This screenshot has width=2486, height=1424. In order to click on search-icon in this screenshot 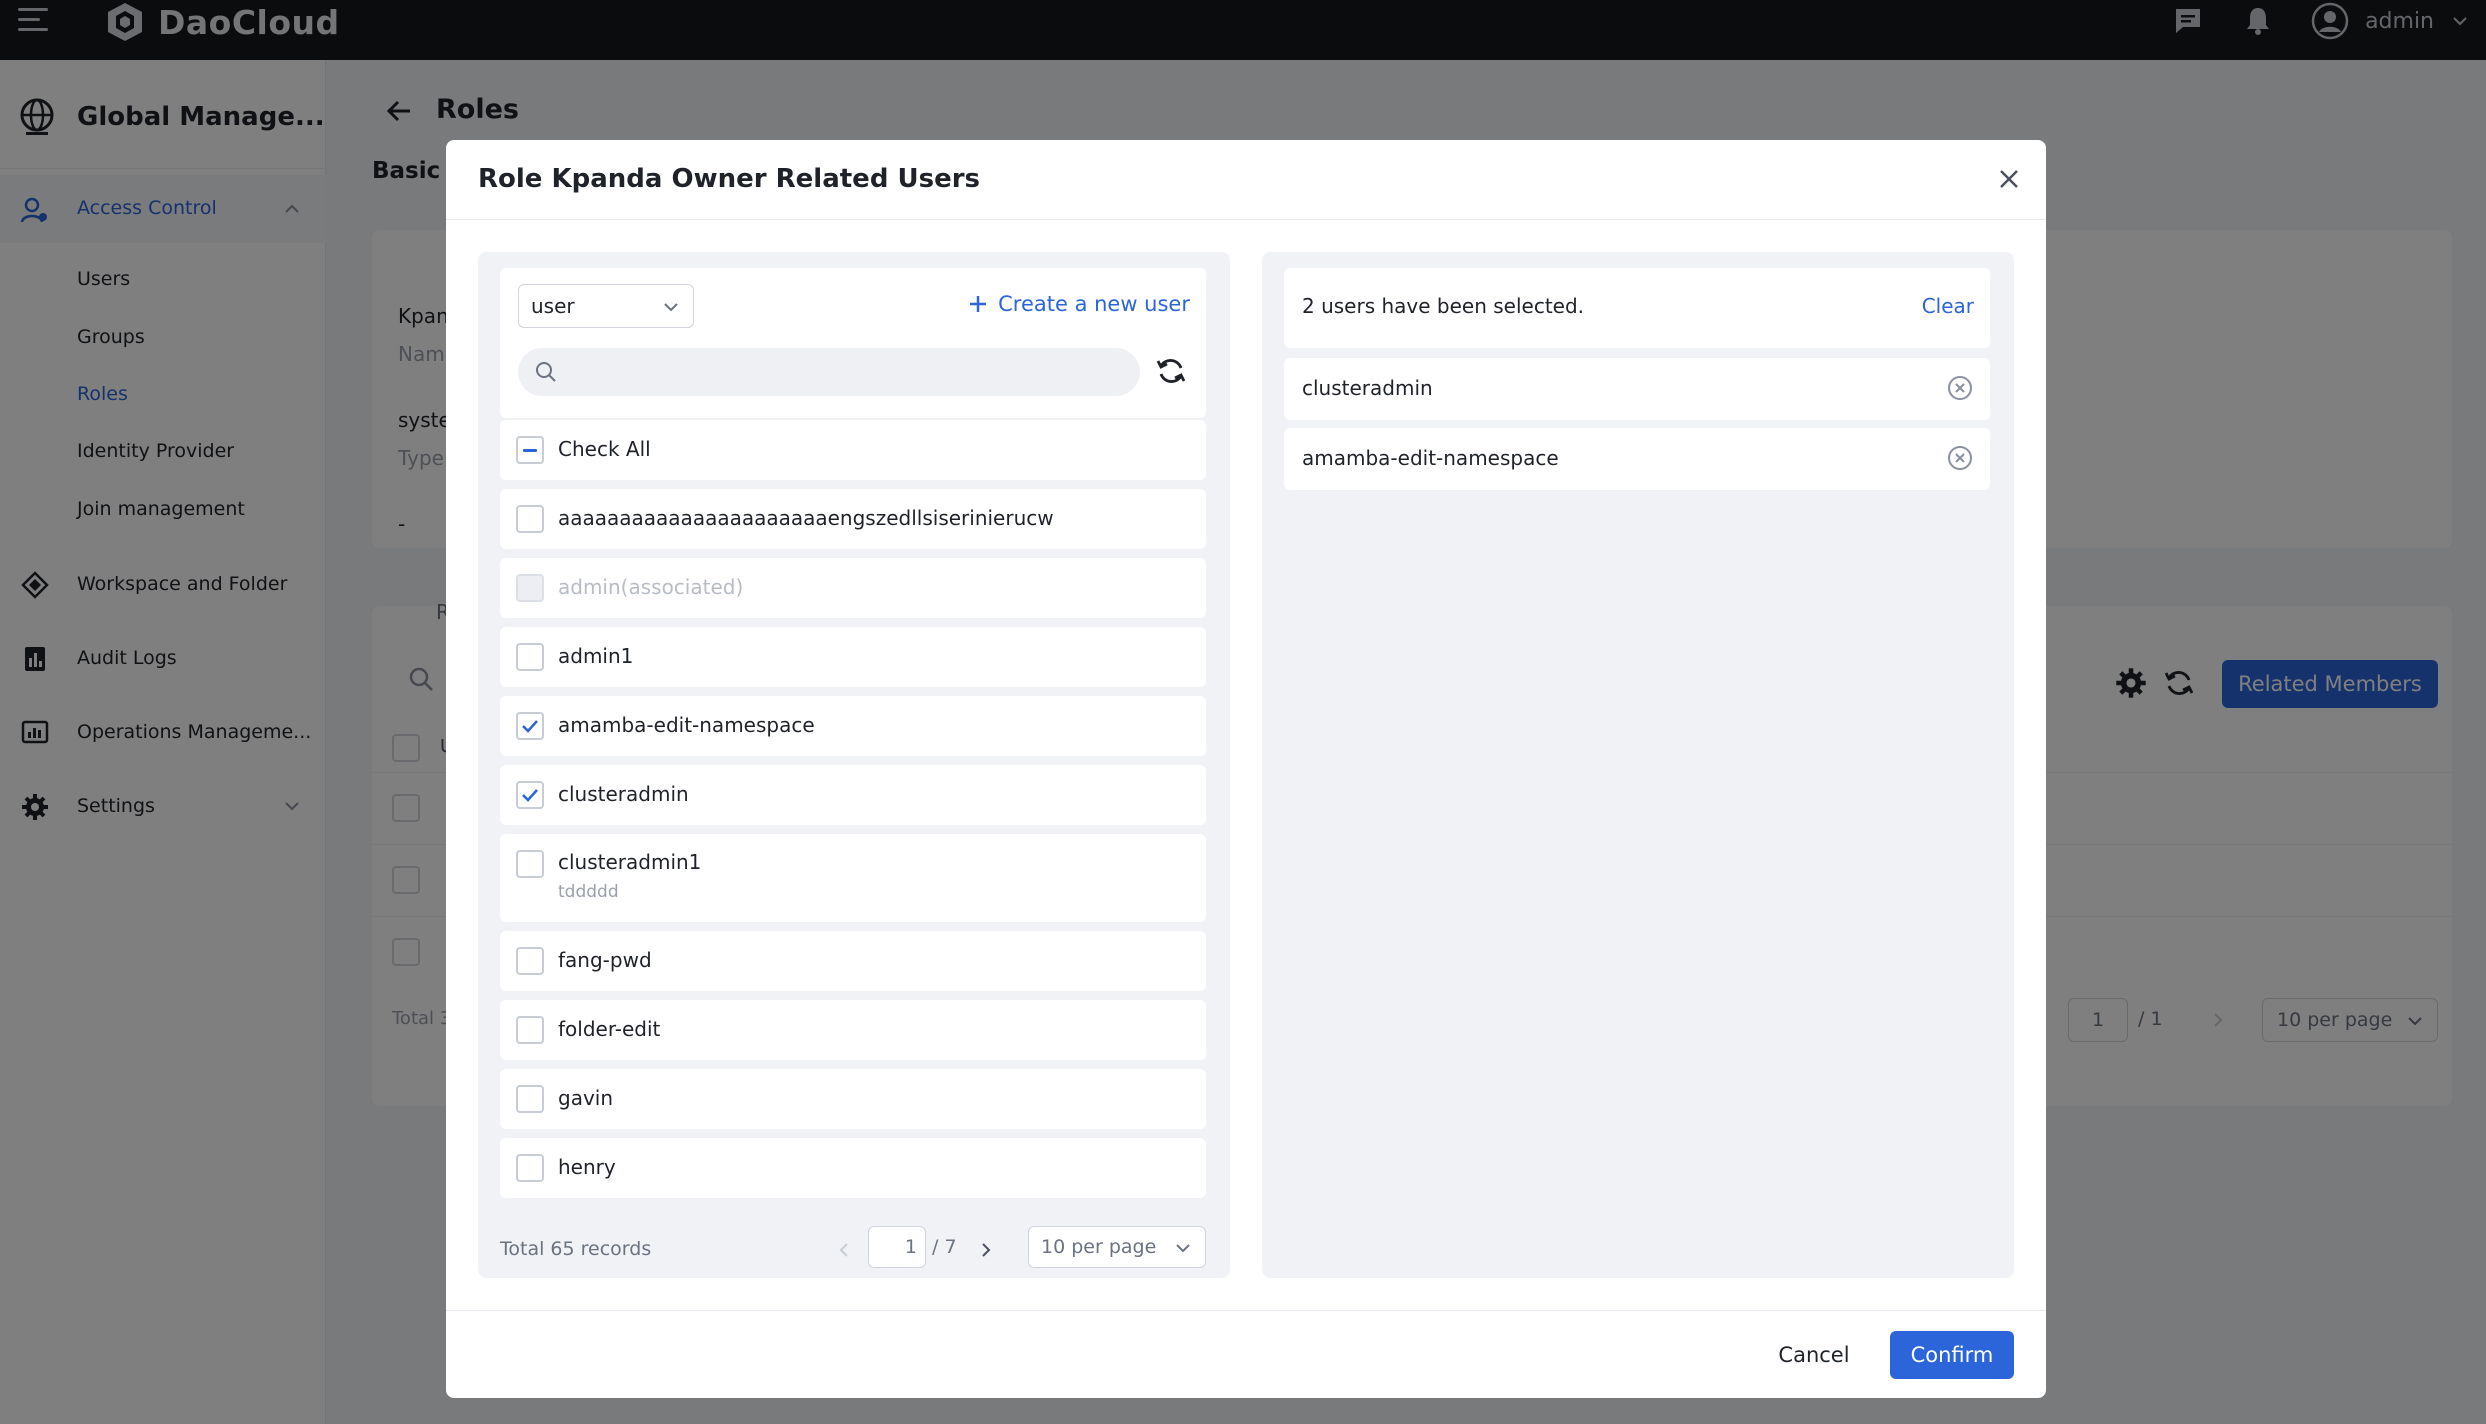, I will do `click(546, 372)`.